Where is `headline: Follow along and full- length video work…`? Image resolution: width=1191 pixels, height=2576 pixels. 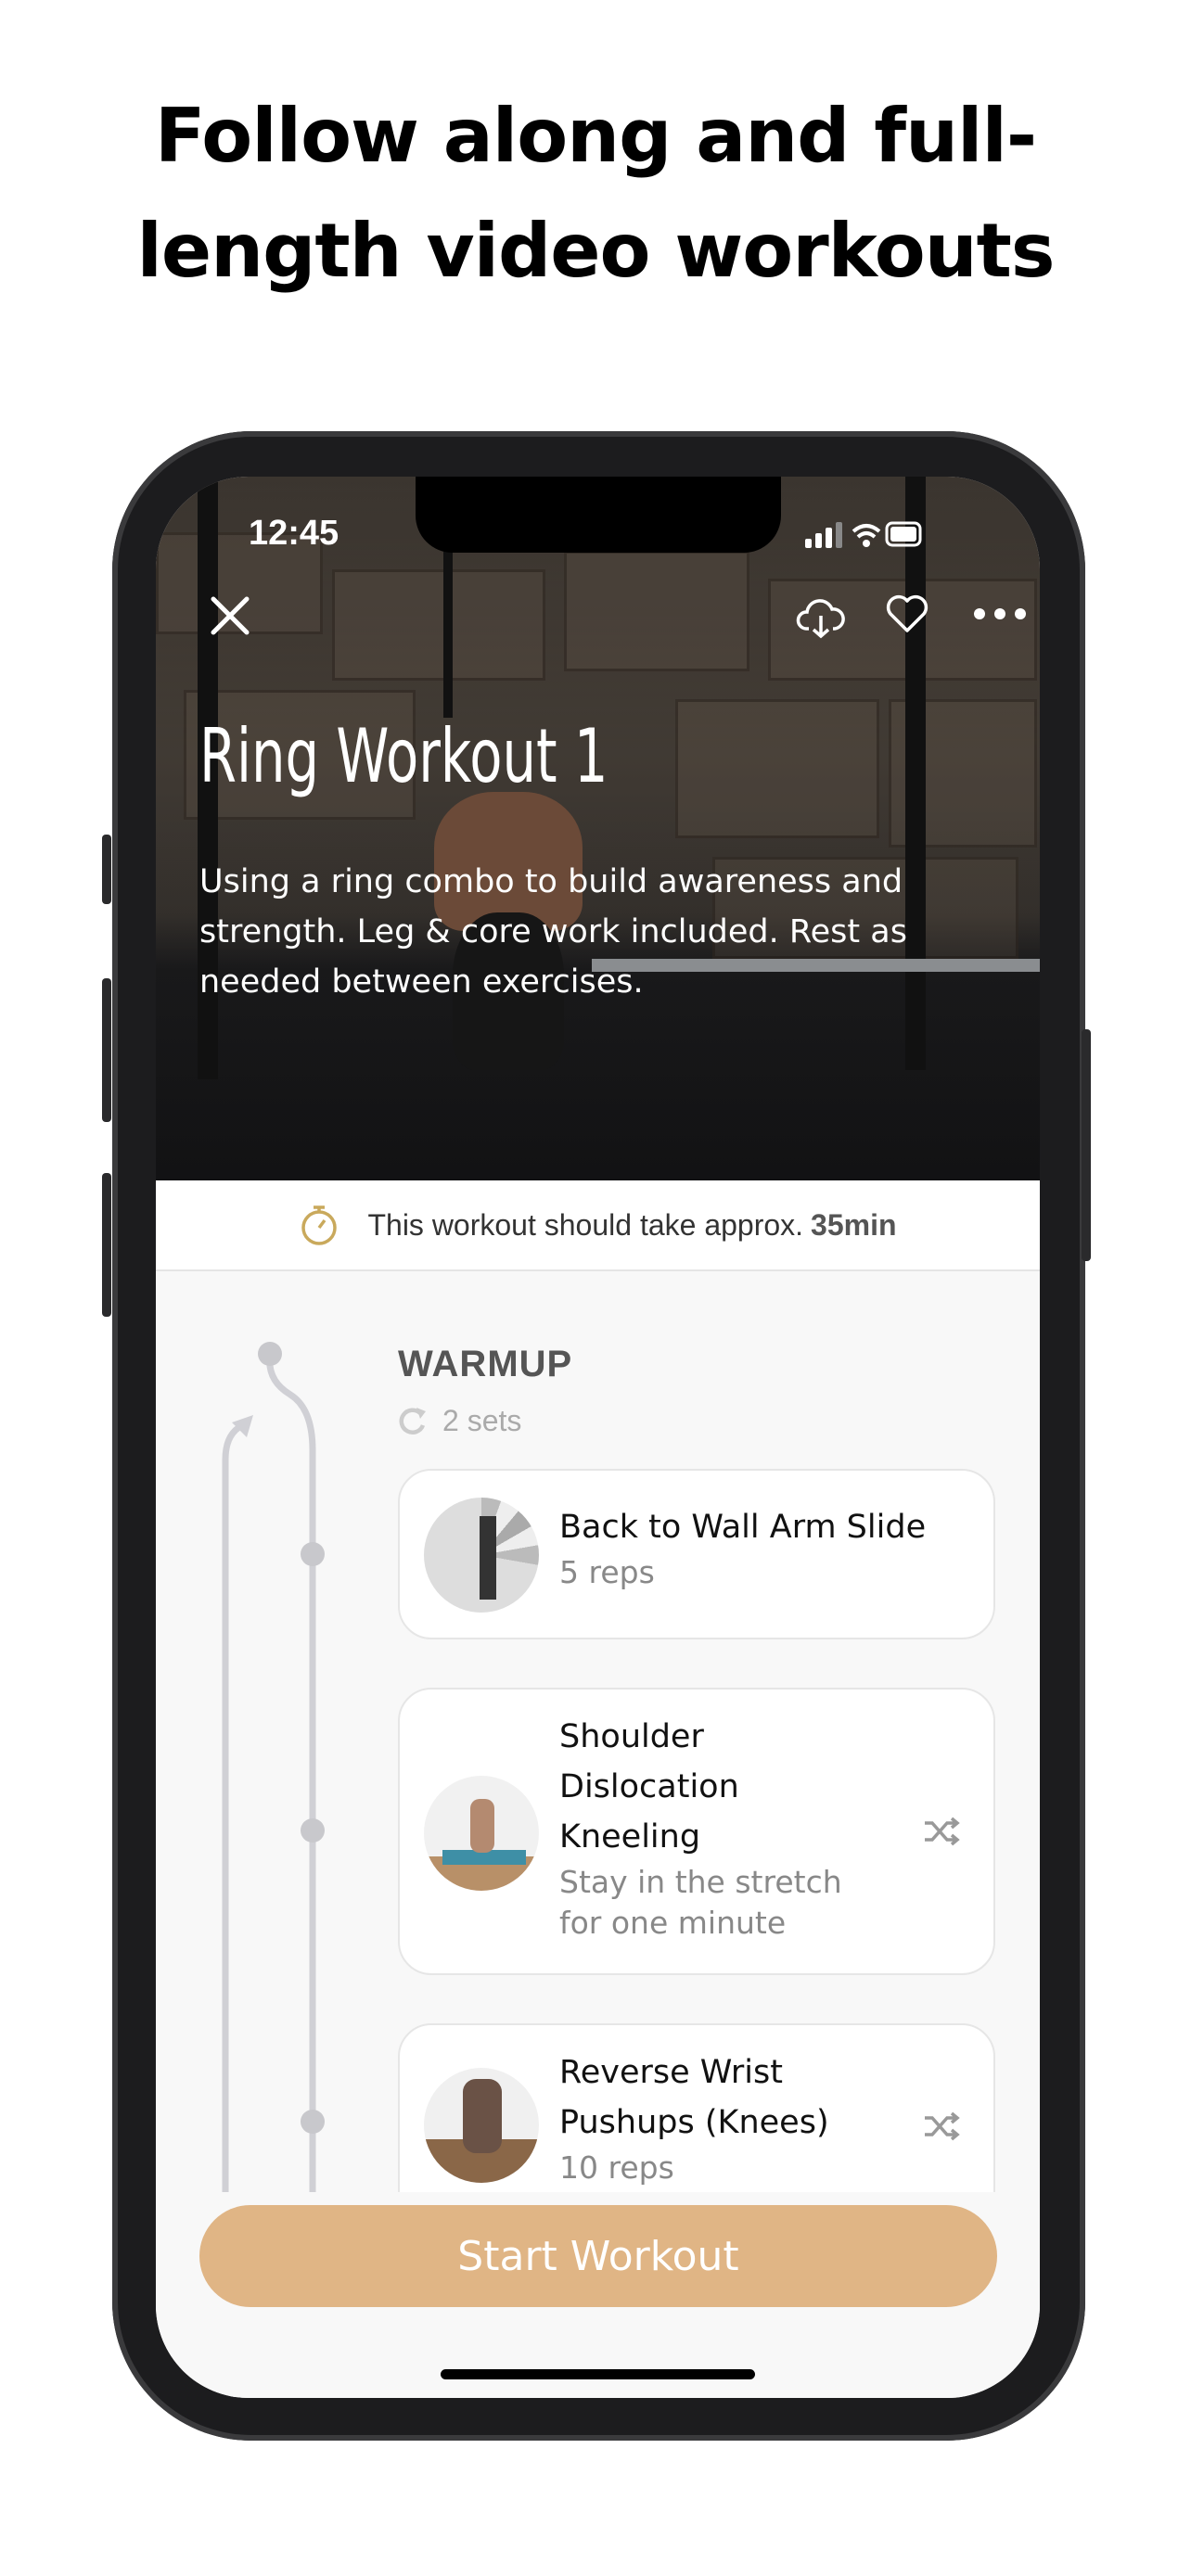 headline: Follow along and full- length video work… is located at coordinates (595, 194).